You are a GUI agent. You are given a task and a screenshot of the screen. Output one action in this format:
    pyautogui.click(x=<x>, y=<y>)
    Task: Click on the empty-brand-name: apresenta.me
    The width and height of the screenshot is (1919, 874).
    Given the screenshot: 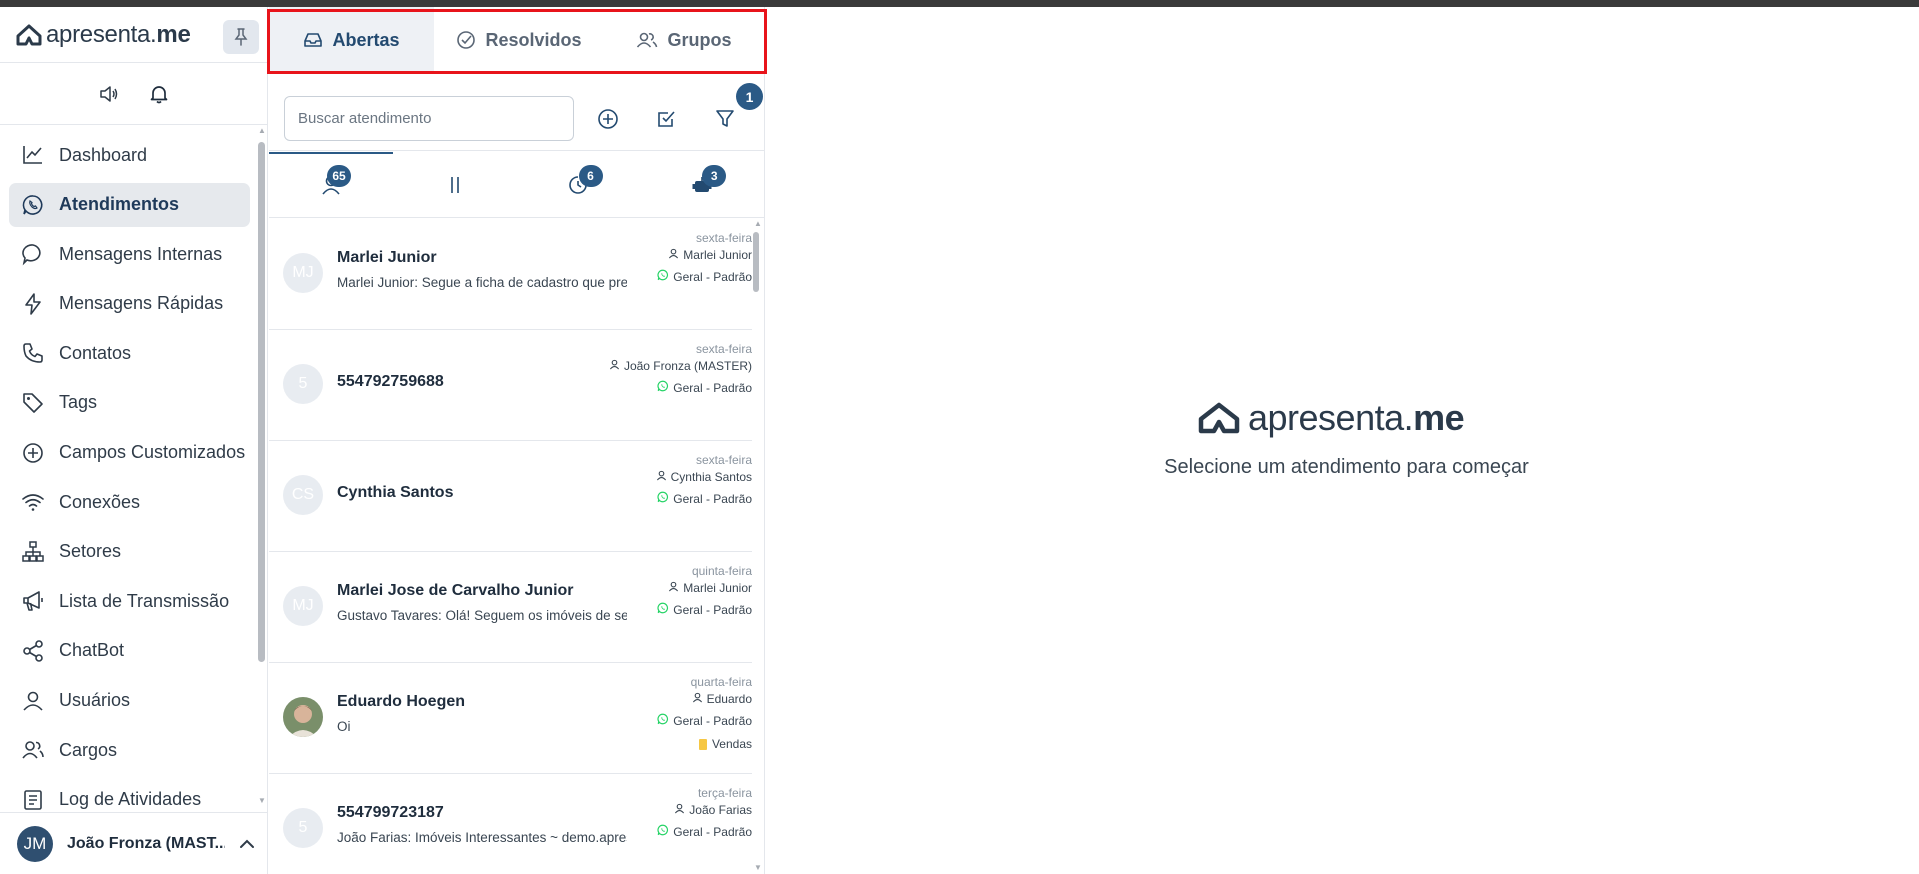 What is the action you would take?
    pyautogui.click(x=1356, y=417)
    